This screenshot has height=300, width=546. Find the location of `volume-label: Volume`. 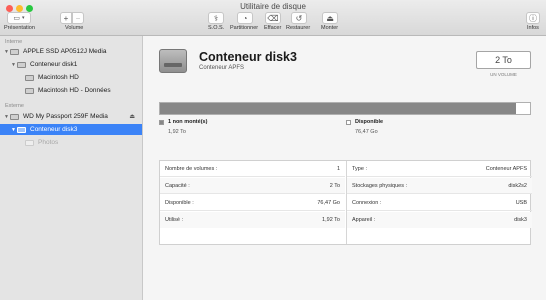

volume-label: Volume is located at coordinates (74, 28).